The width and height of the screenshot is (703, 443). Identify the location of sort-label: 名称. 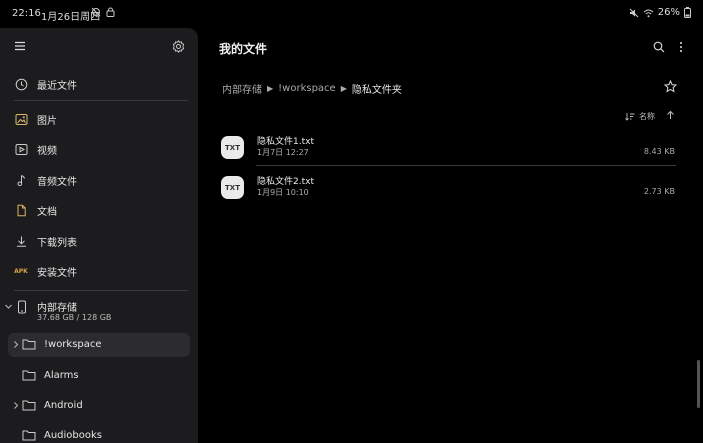
(647, 116).